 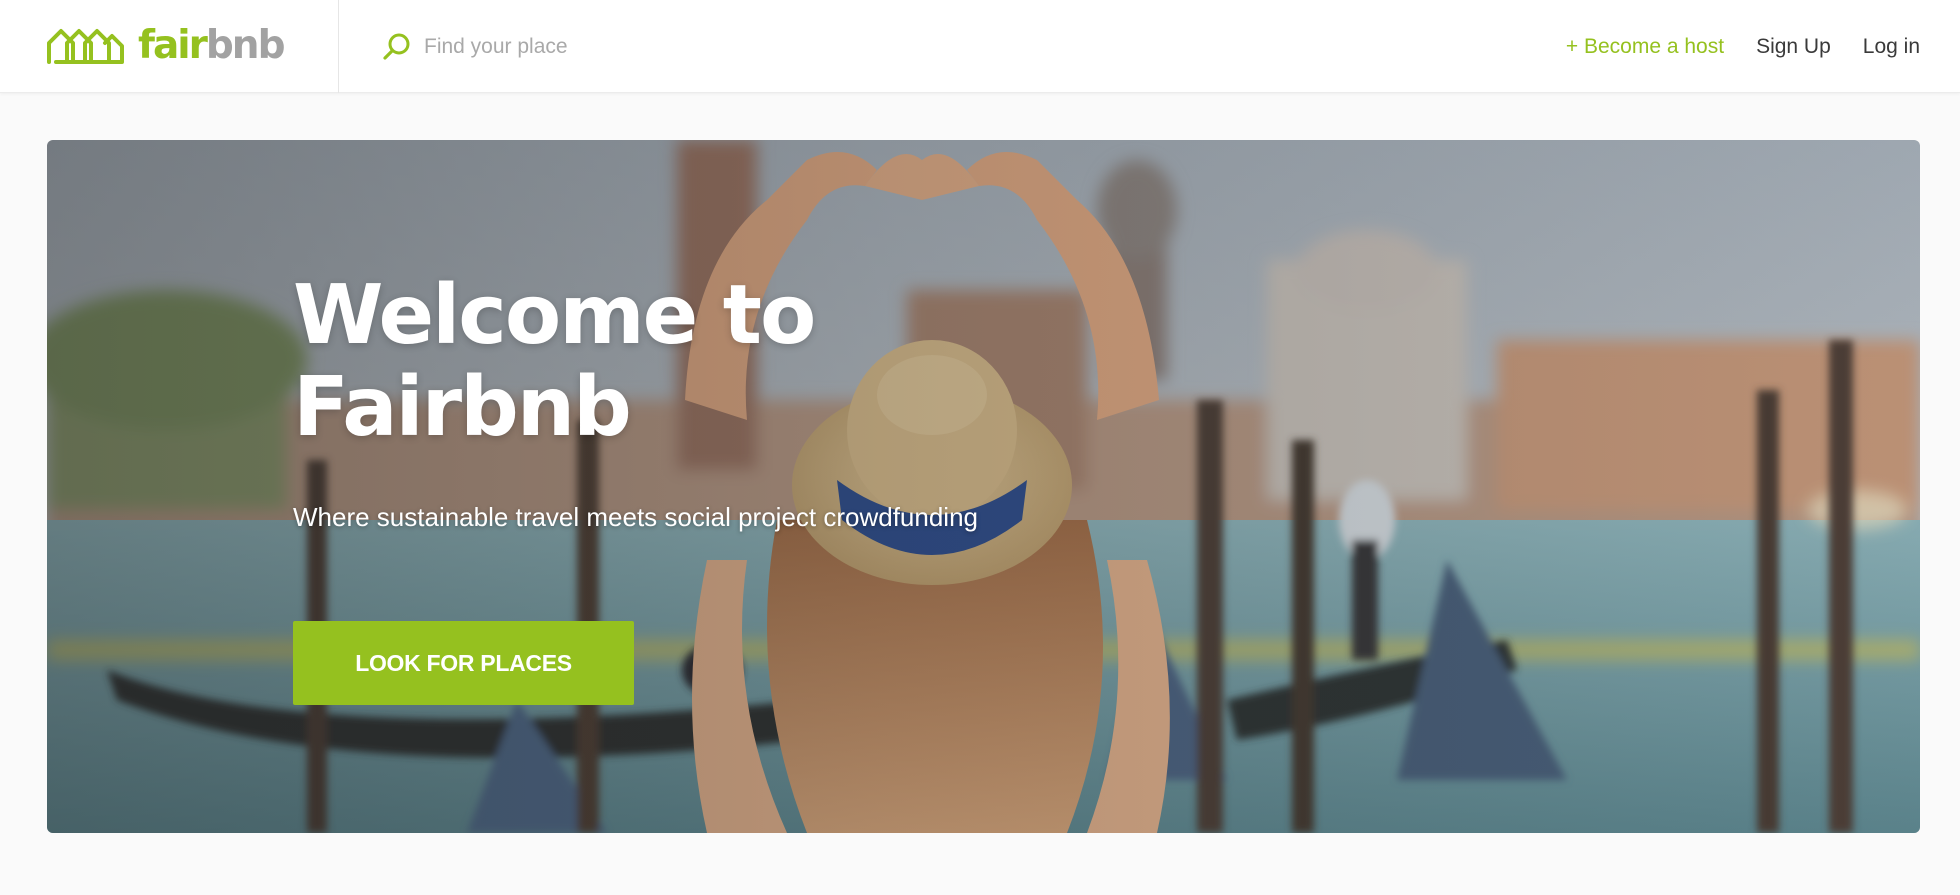 I want to click on look-for-places-button: LOOK FOR PLACES, so click(x=463, y=663).